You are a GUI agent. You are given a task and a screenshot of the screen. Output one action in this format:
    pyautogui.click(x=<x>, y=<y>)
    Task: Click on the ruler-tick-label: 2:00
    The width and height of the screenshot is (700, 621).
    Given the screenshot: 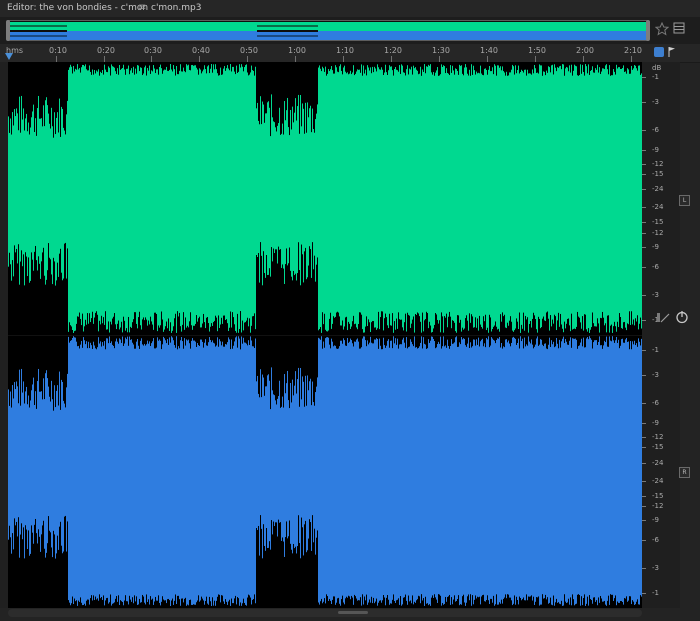 What is the action you would take?
    pyautogui.click(x=585, y=50)
    